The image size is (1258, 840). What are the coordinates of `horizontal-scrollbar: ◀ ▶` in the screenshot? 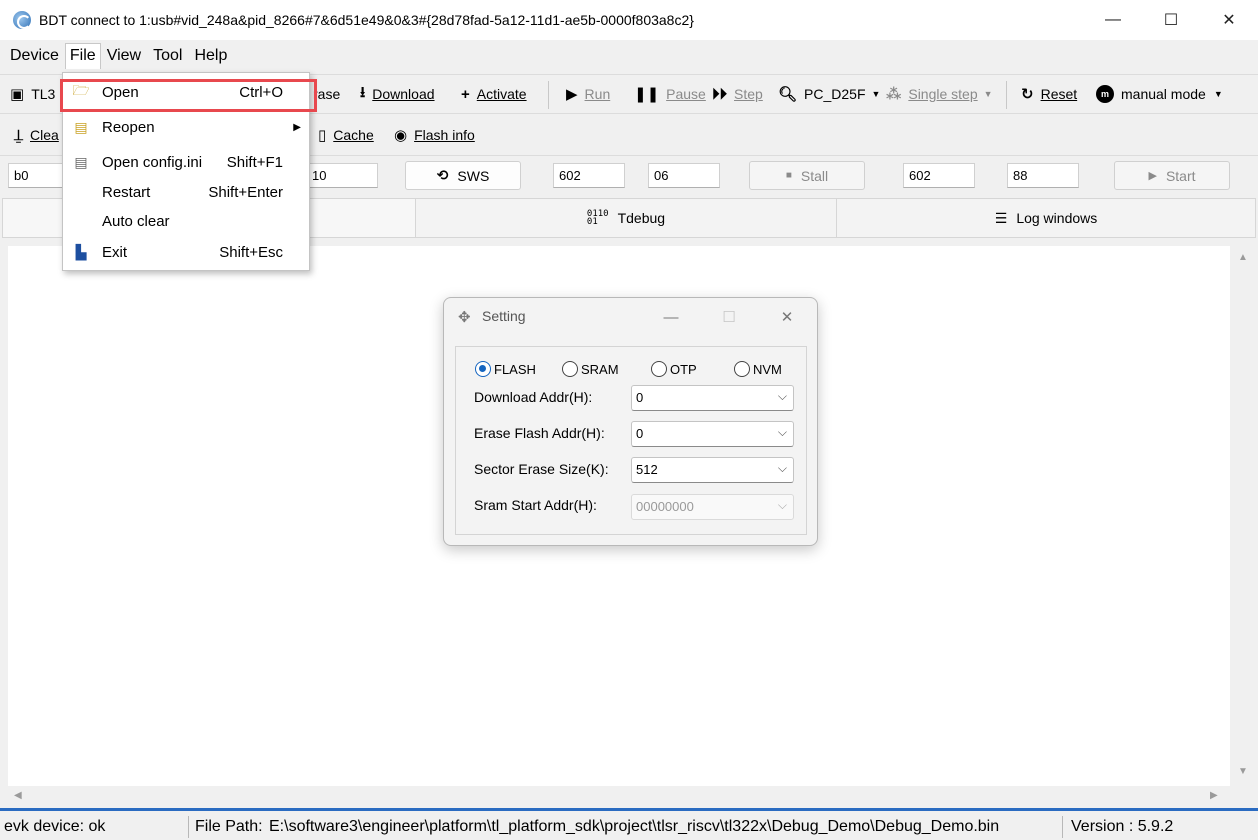 It's located at (620, 796).